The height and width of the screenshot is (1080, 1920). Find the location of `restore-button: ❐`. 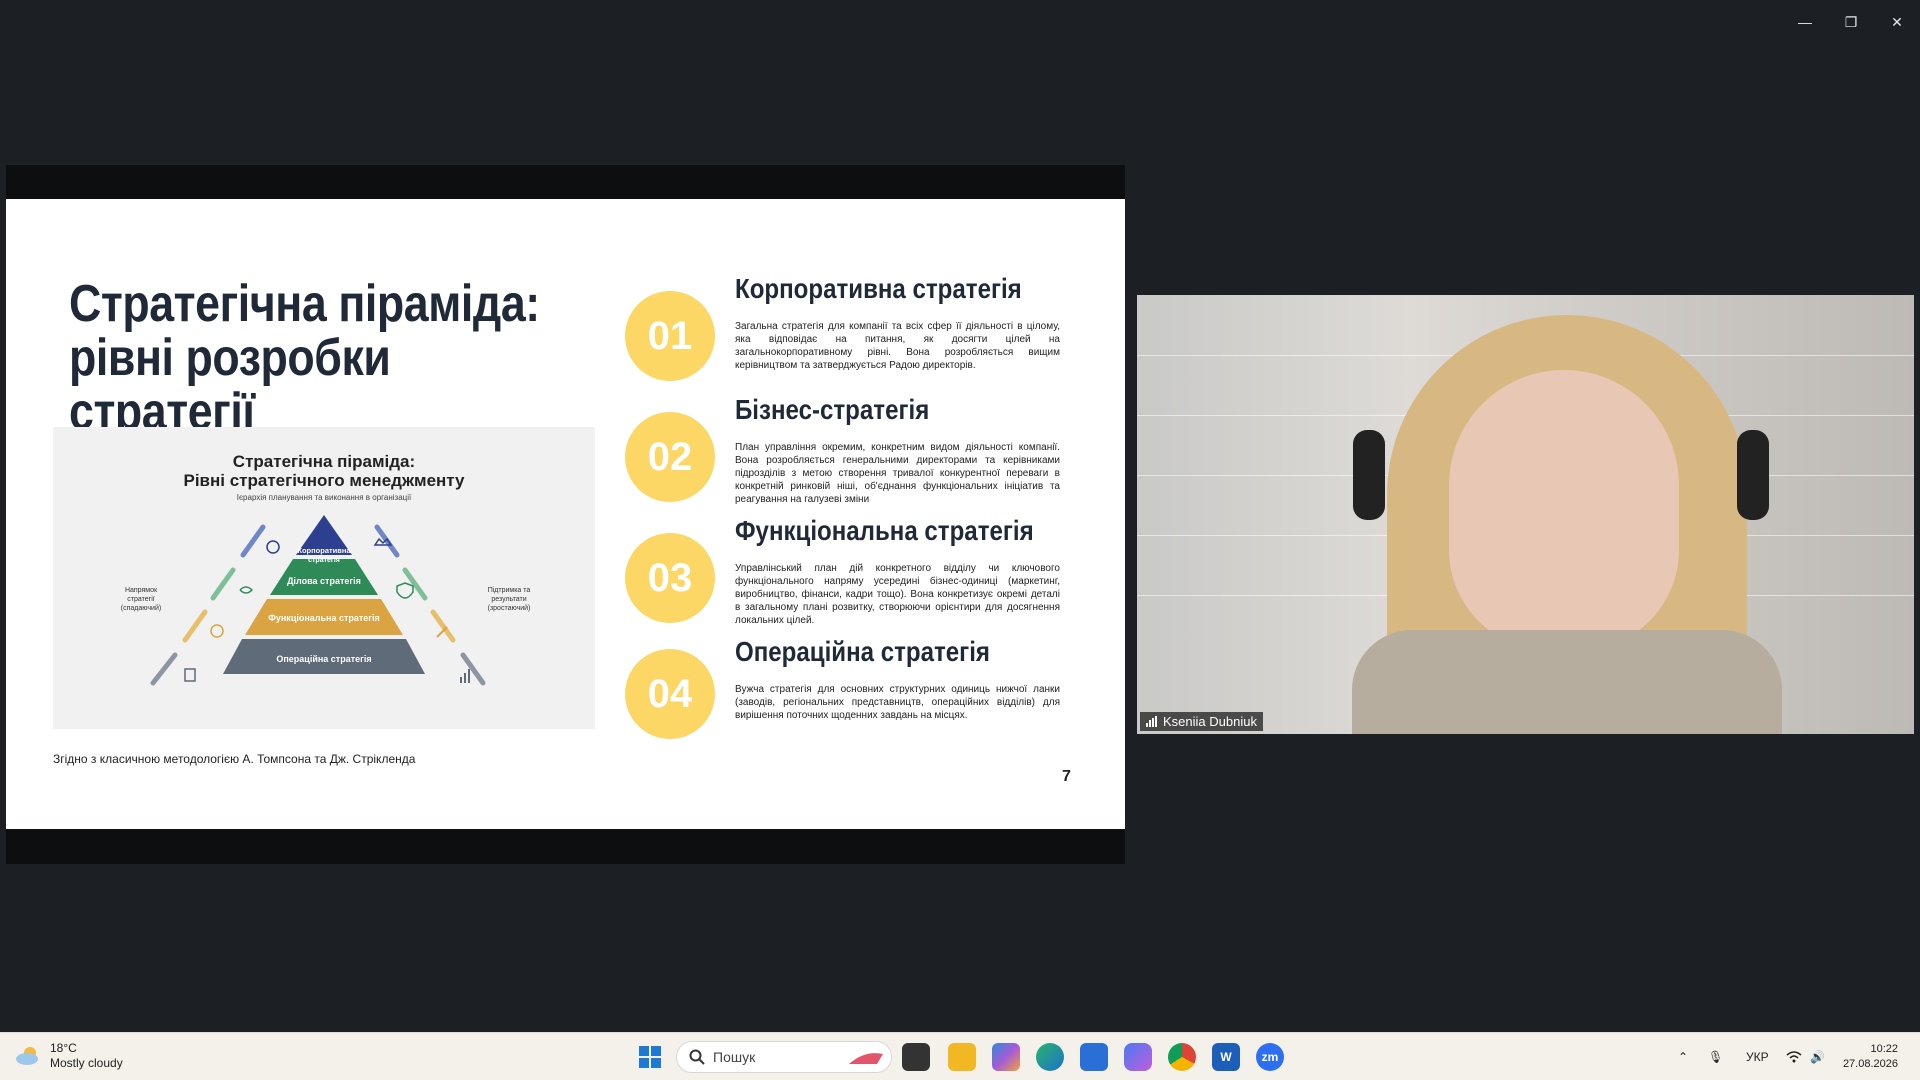

restore-button: ❐ is located at coordinates (1851, 22).